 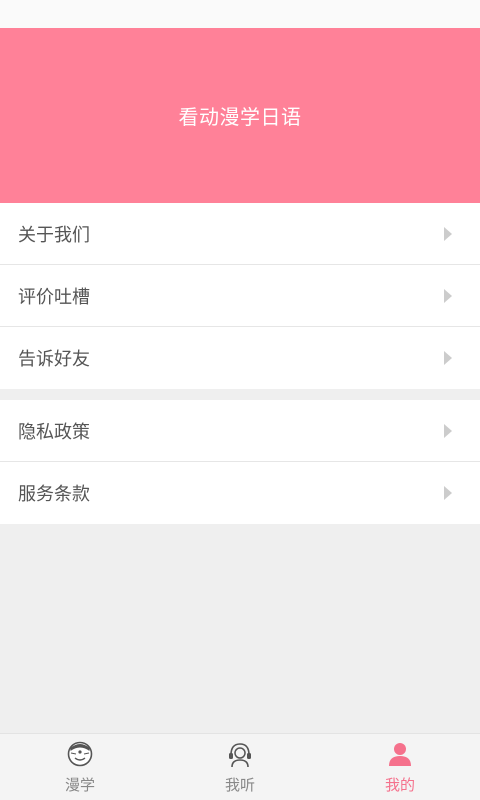 I want to click on status-bar, so click(x=240, y=14).